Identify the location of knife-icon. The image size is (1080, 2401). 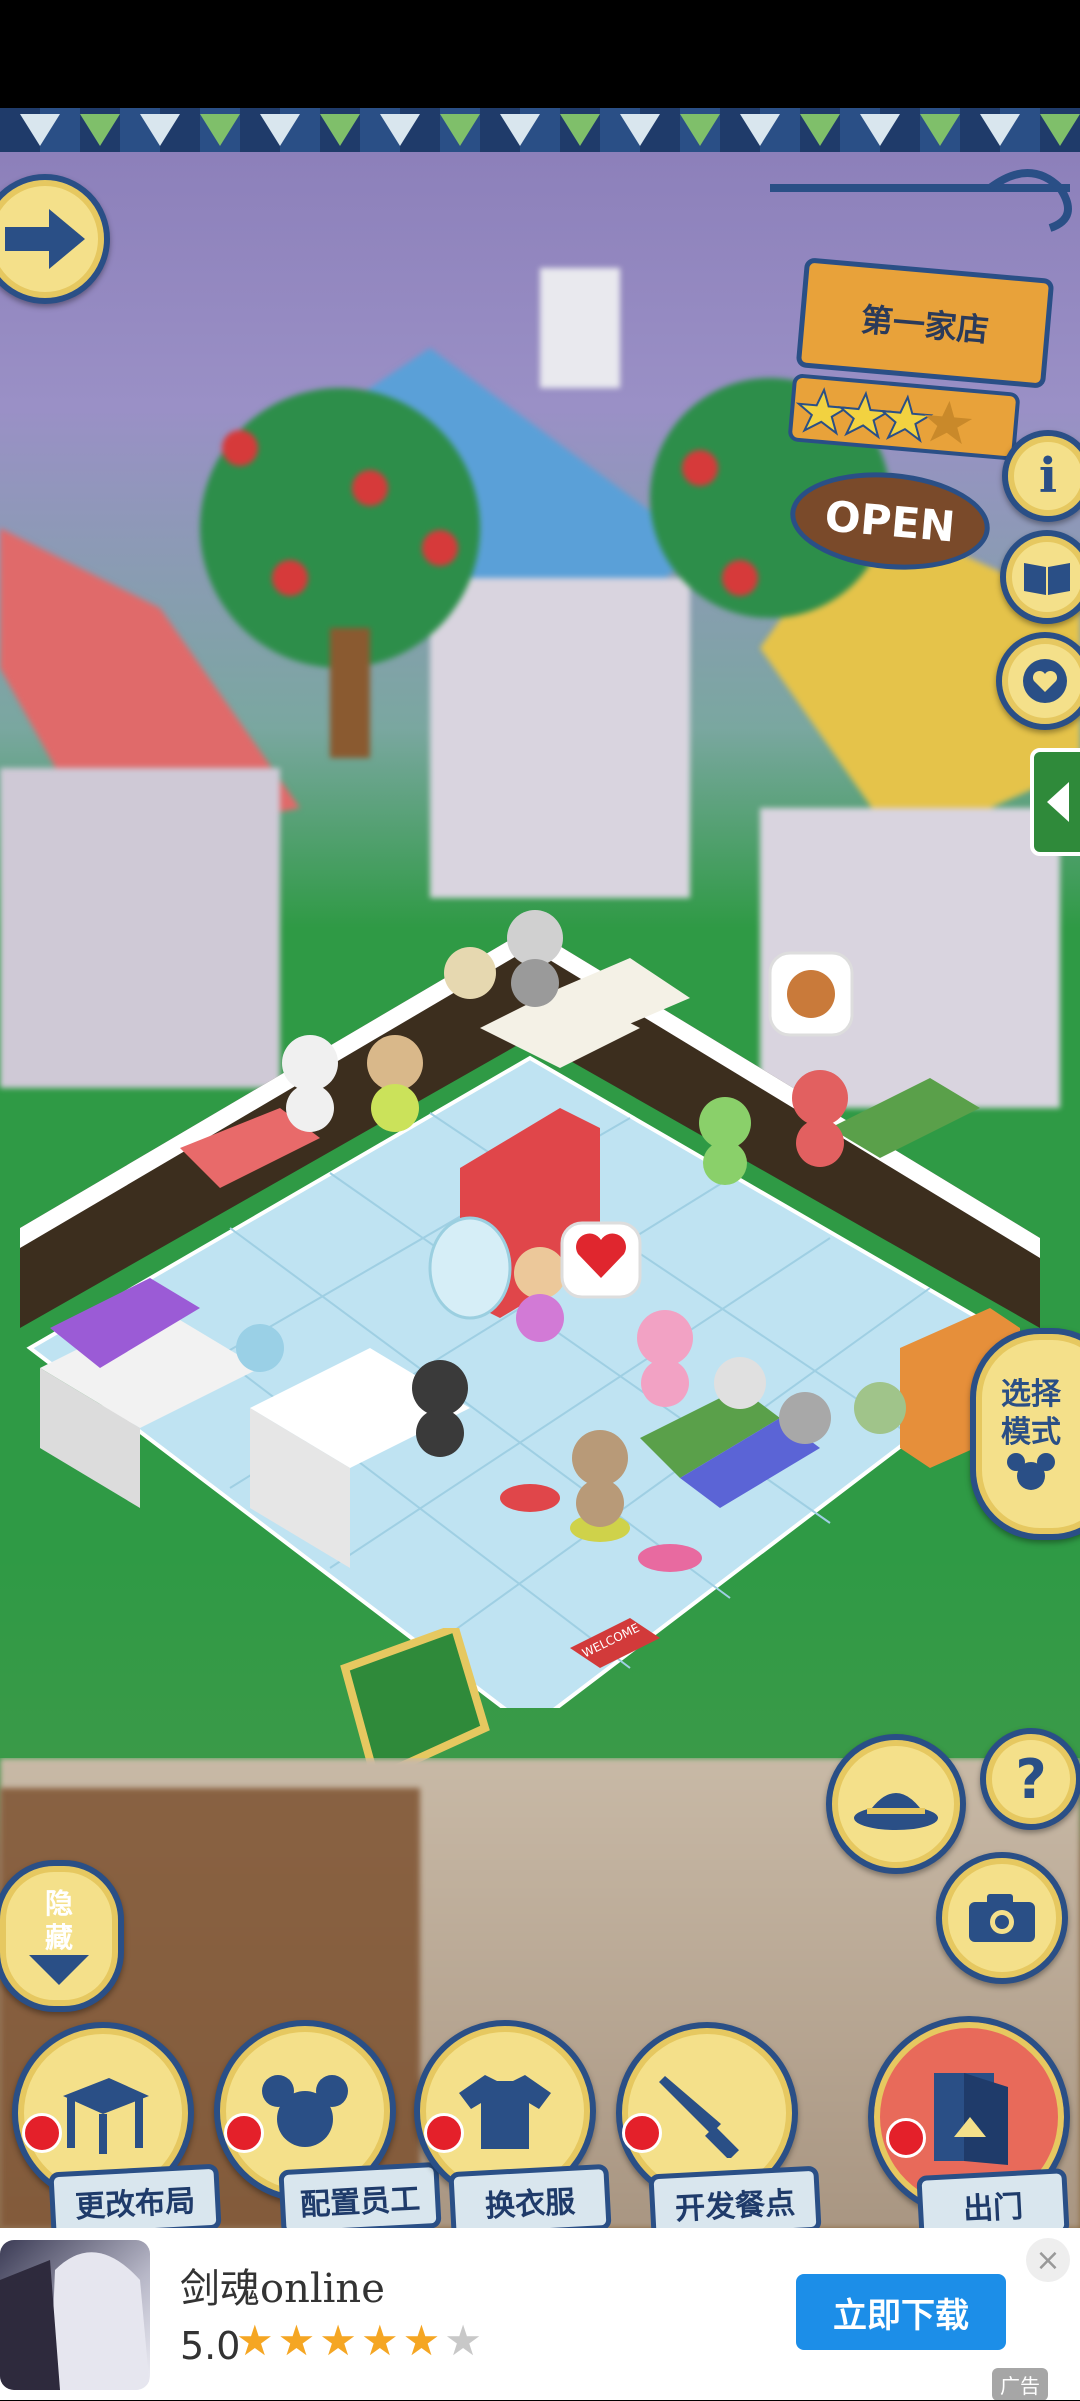
(699, 2117).